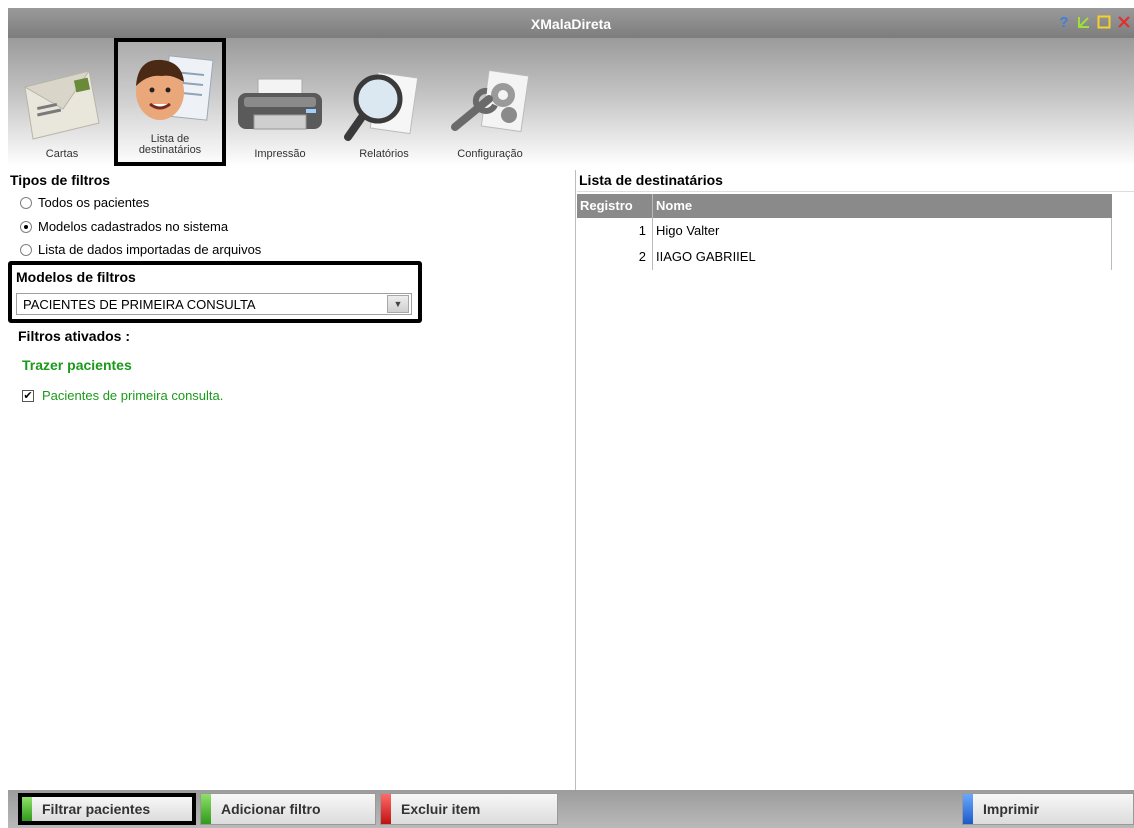 The image size is (1134, 828). I want to click on add-filter-button: Adicionar filtro, so click(288, 809).